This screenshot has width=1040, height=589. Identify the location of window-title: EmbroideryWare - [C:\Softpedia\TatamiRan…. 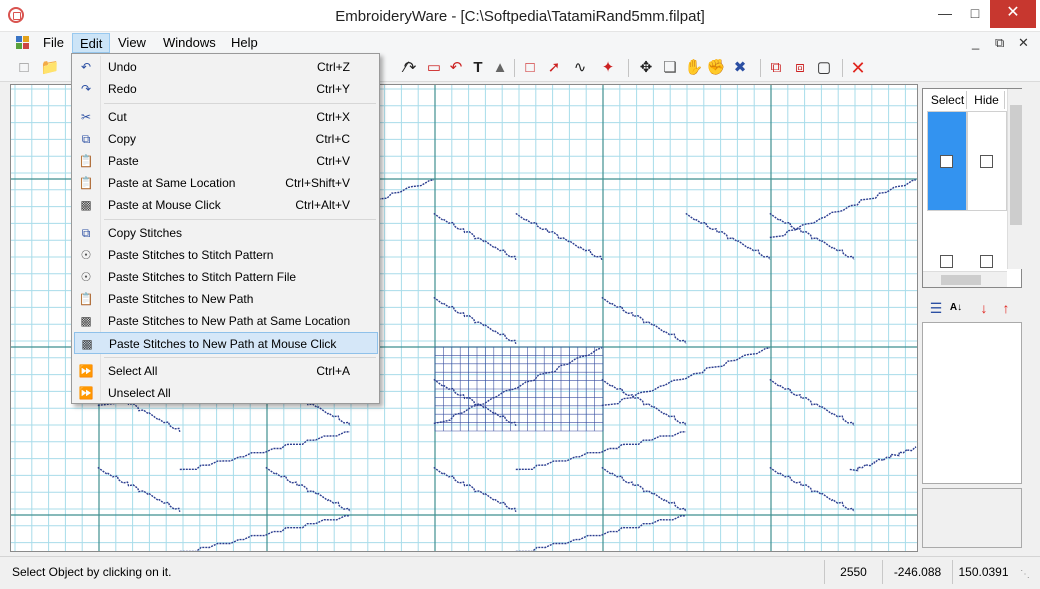
(520, 16).